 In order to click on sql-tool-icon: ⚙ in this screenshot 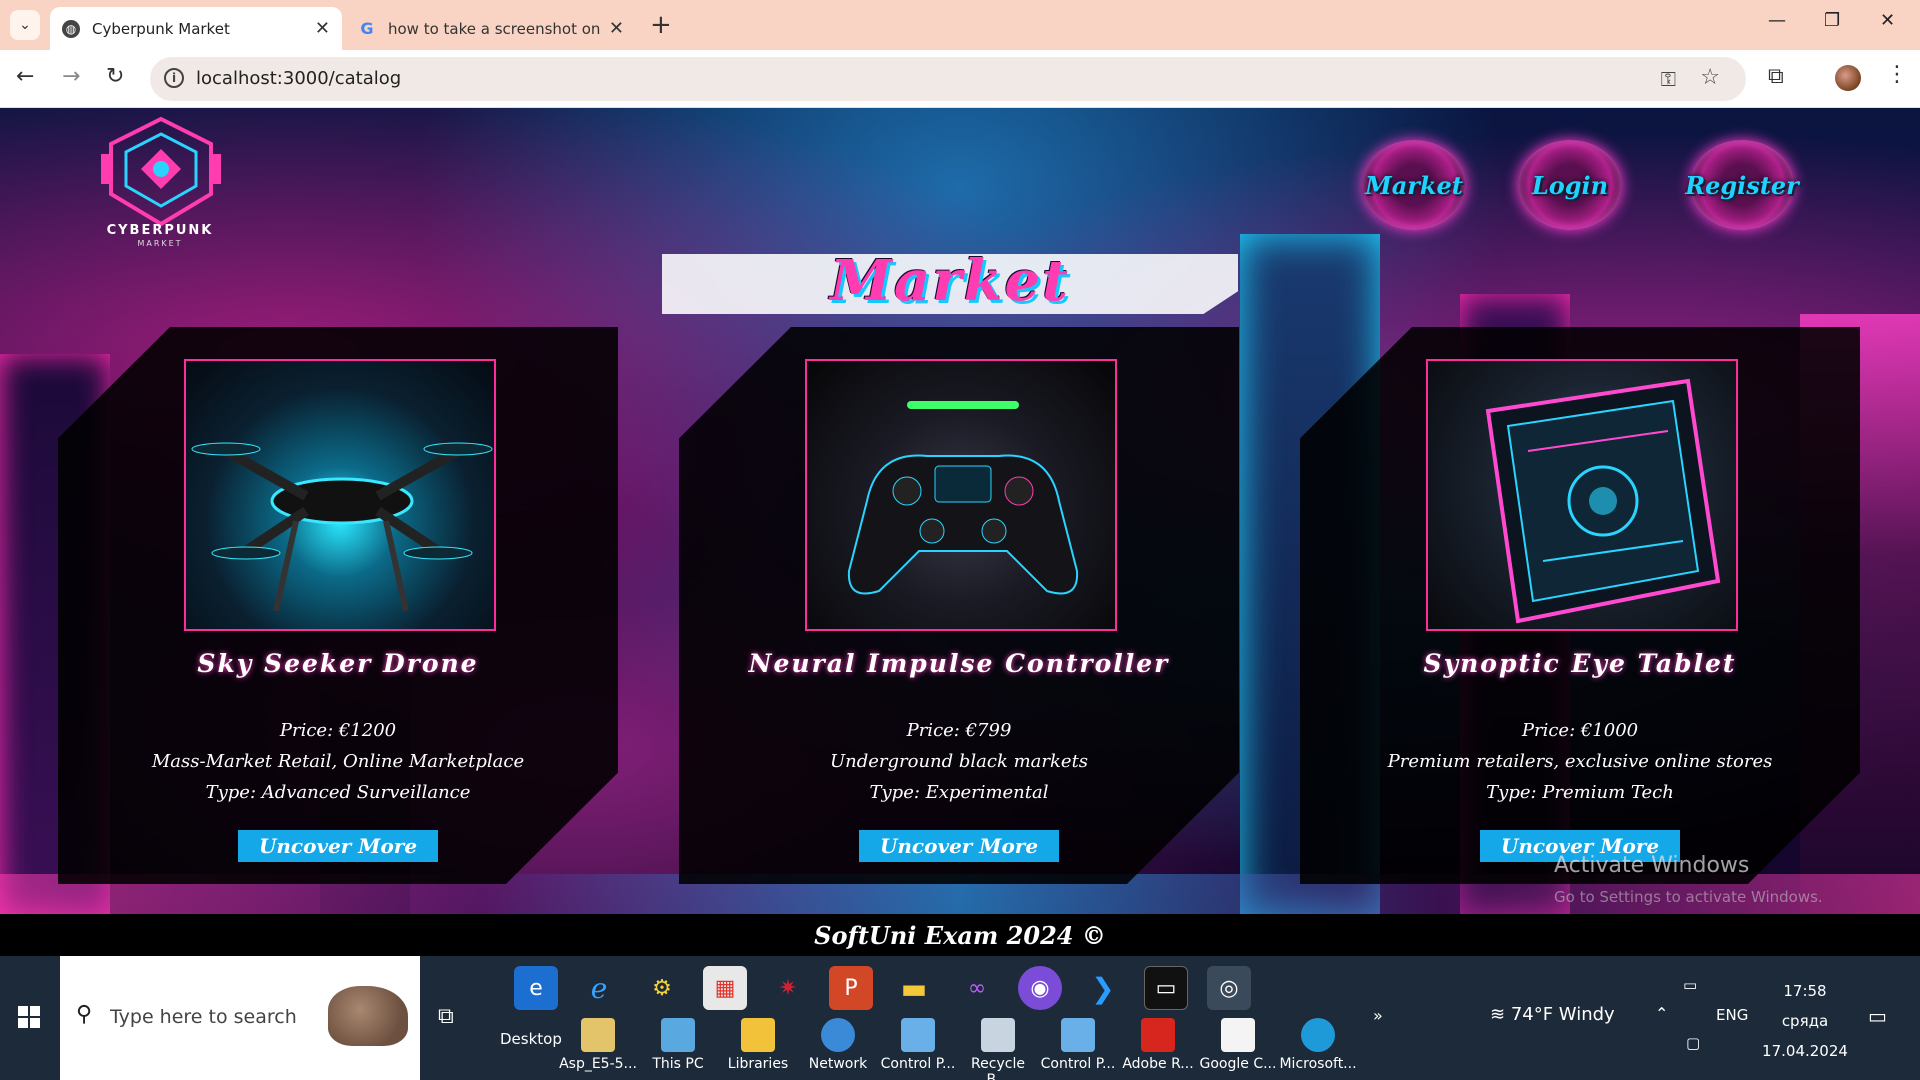, I will do `click(662, 988)`.